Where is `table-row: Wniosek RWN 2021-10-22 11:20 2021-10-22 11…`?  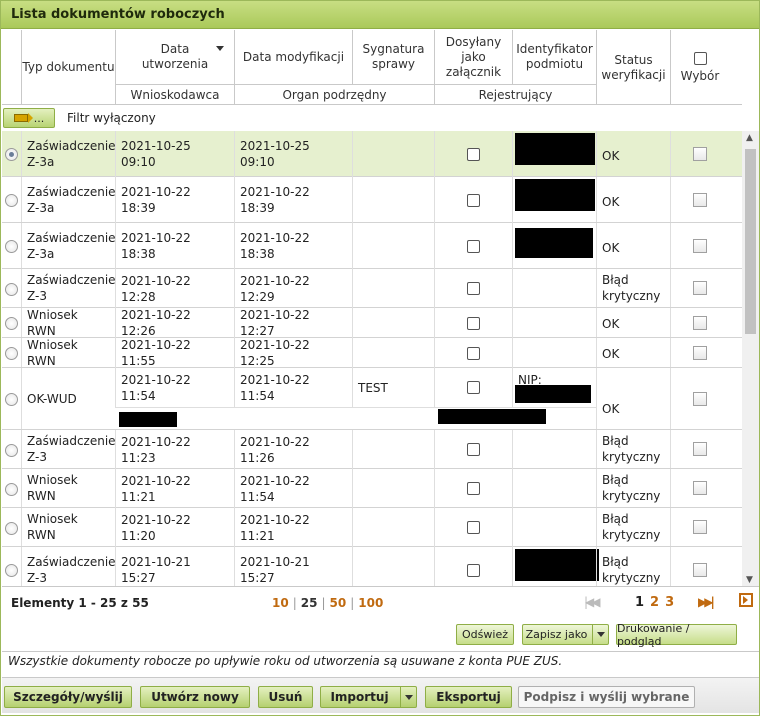 table-row: Wniosek RWN 2021-10-22 11:20 2021-10-22 11… is located at coordinates (372, 528).